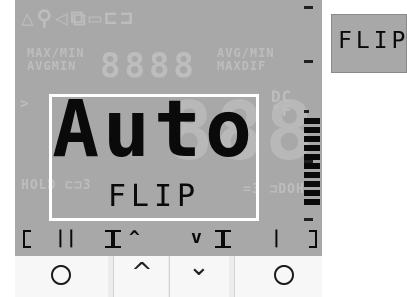  I want to click on down-button: ⌄, so click(199, 274).